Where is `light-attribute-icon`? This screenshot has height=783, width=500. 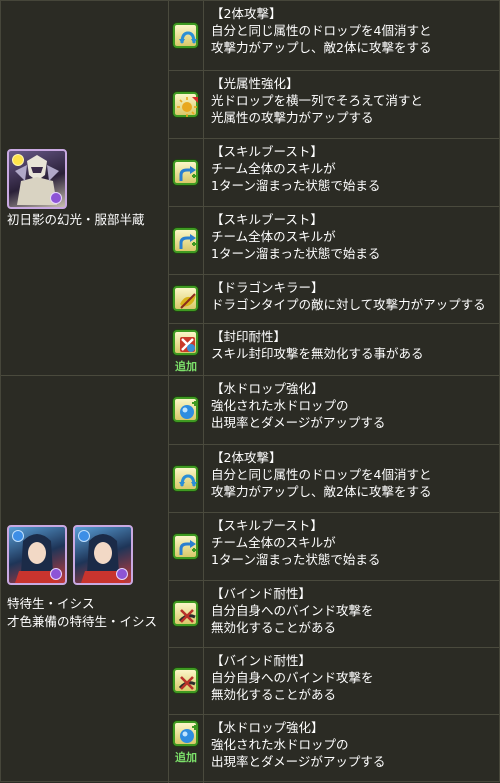
light-attribute-icon is located at coordinates (18, 160).